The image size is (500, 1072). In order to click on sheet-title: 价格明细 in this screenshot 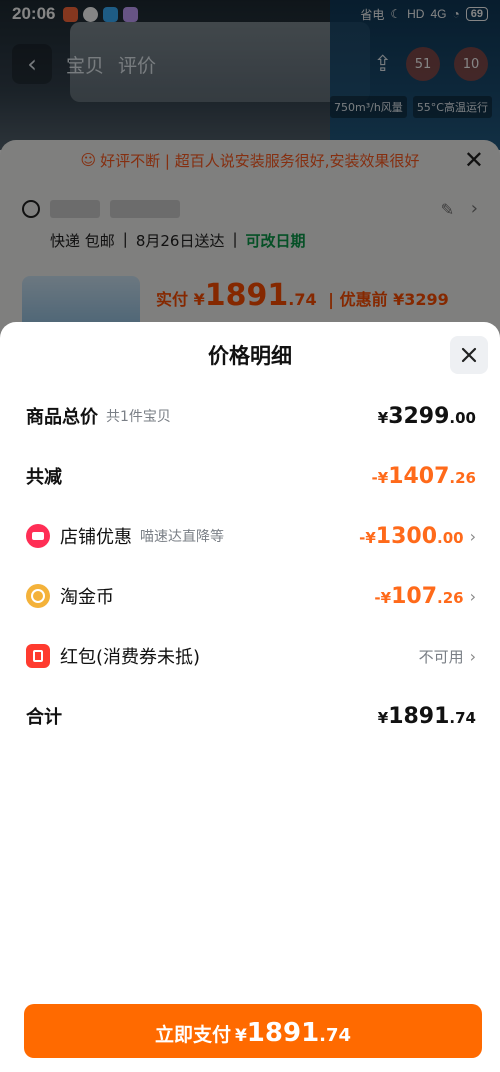, I will do `click(250, 356)`.